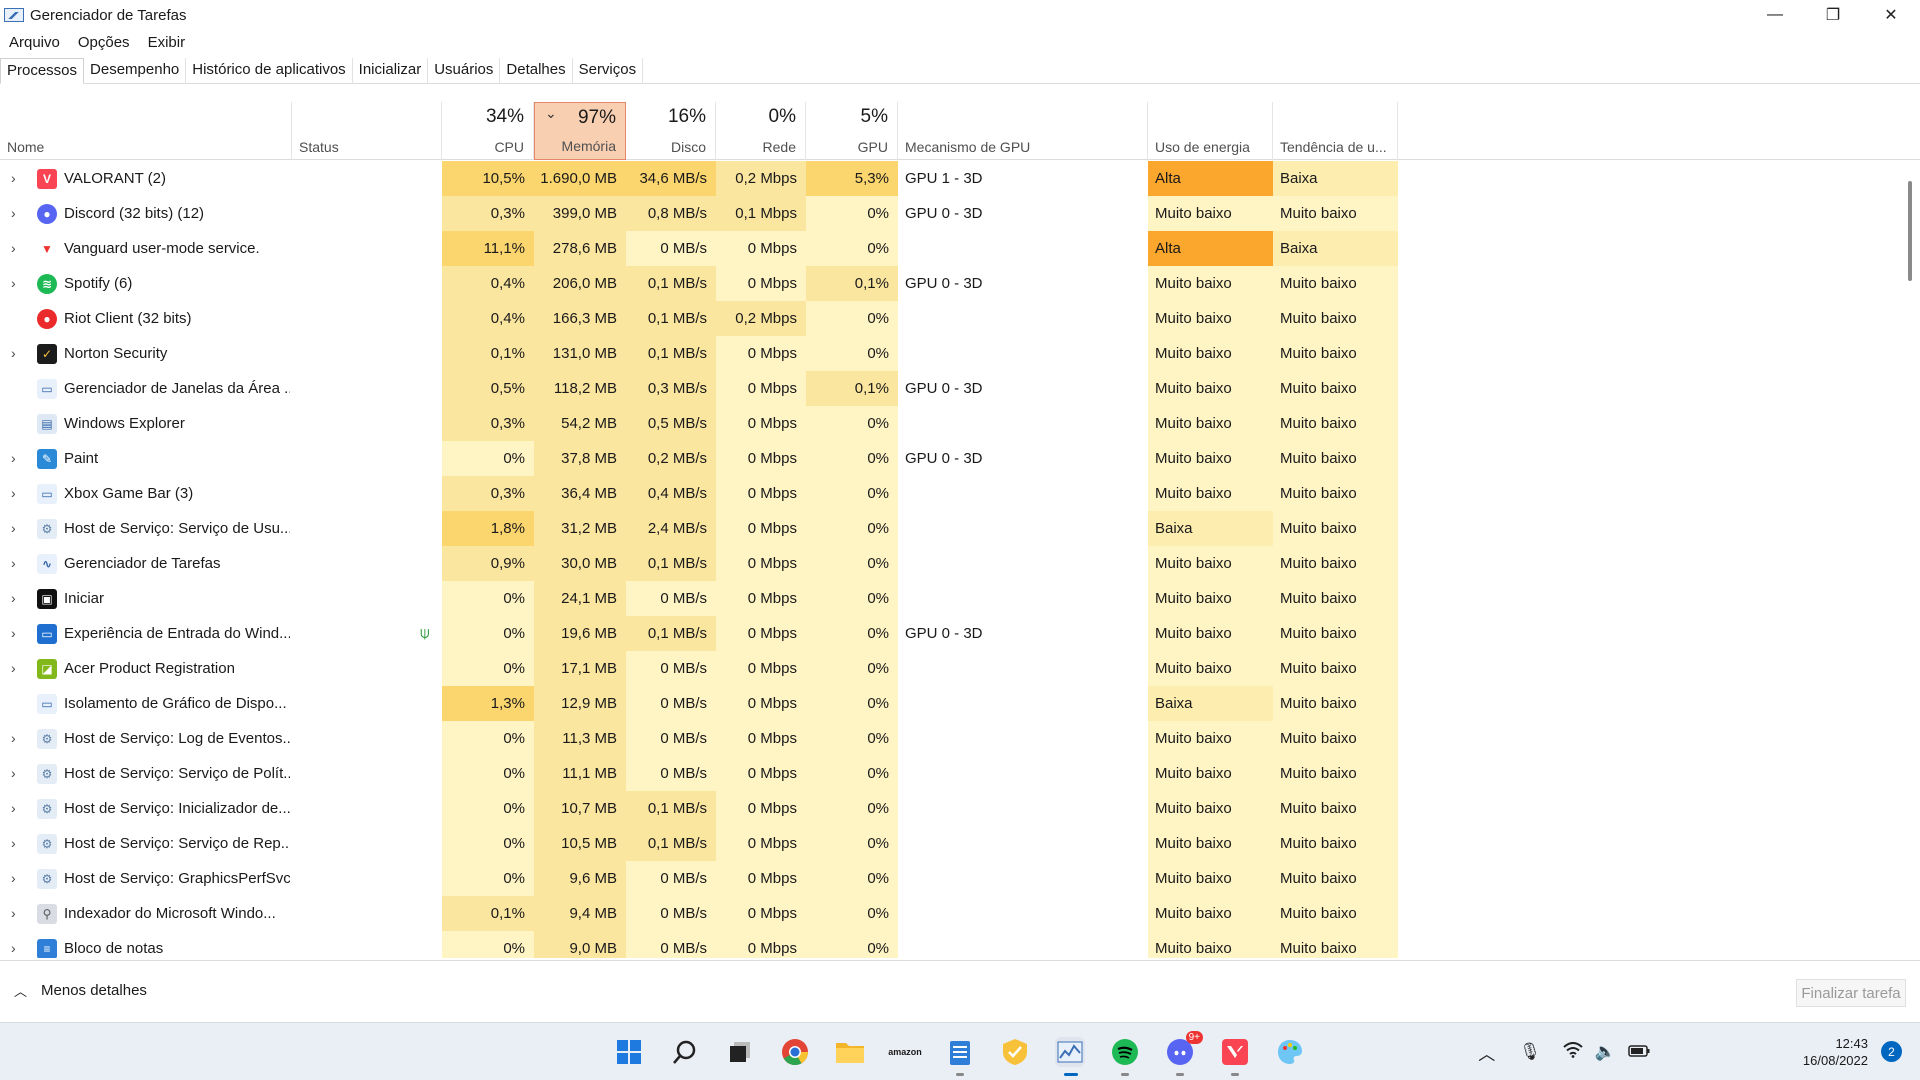 This screenshot has width=1920, height=1080. Describe the element at coordinates (104, 42) in the screenshot. I see `menu-opcoes: Opções` at that location.